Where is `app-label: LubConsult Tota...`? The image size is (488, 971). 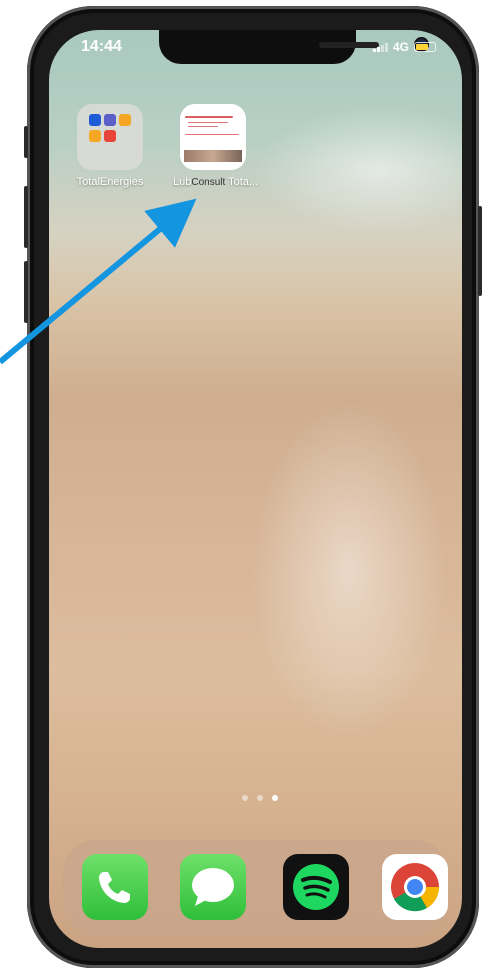
app-label: LubConsult Tota... is located at coordinates (216, 182).